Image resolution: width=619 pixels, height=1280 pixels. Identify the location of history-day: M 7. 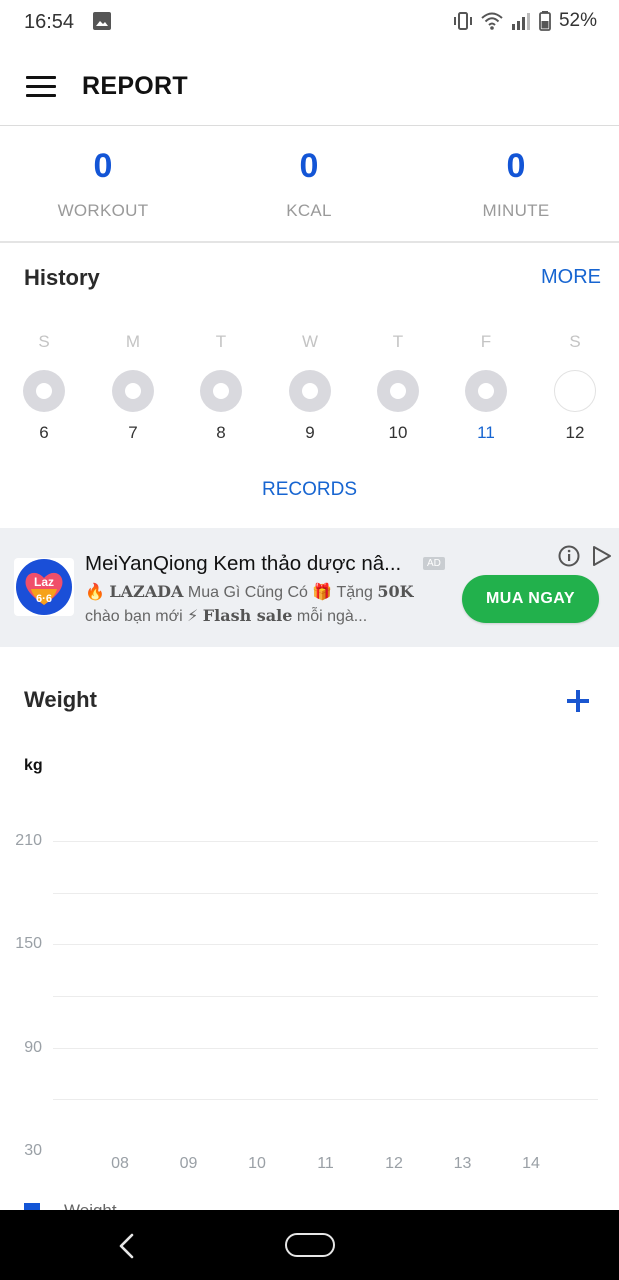
(133, 387).